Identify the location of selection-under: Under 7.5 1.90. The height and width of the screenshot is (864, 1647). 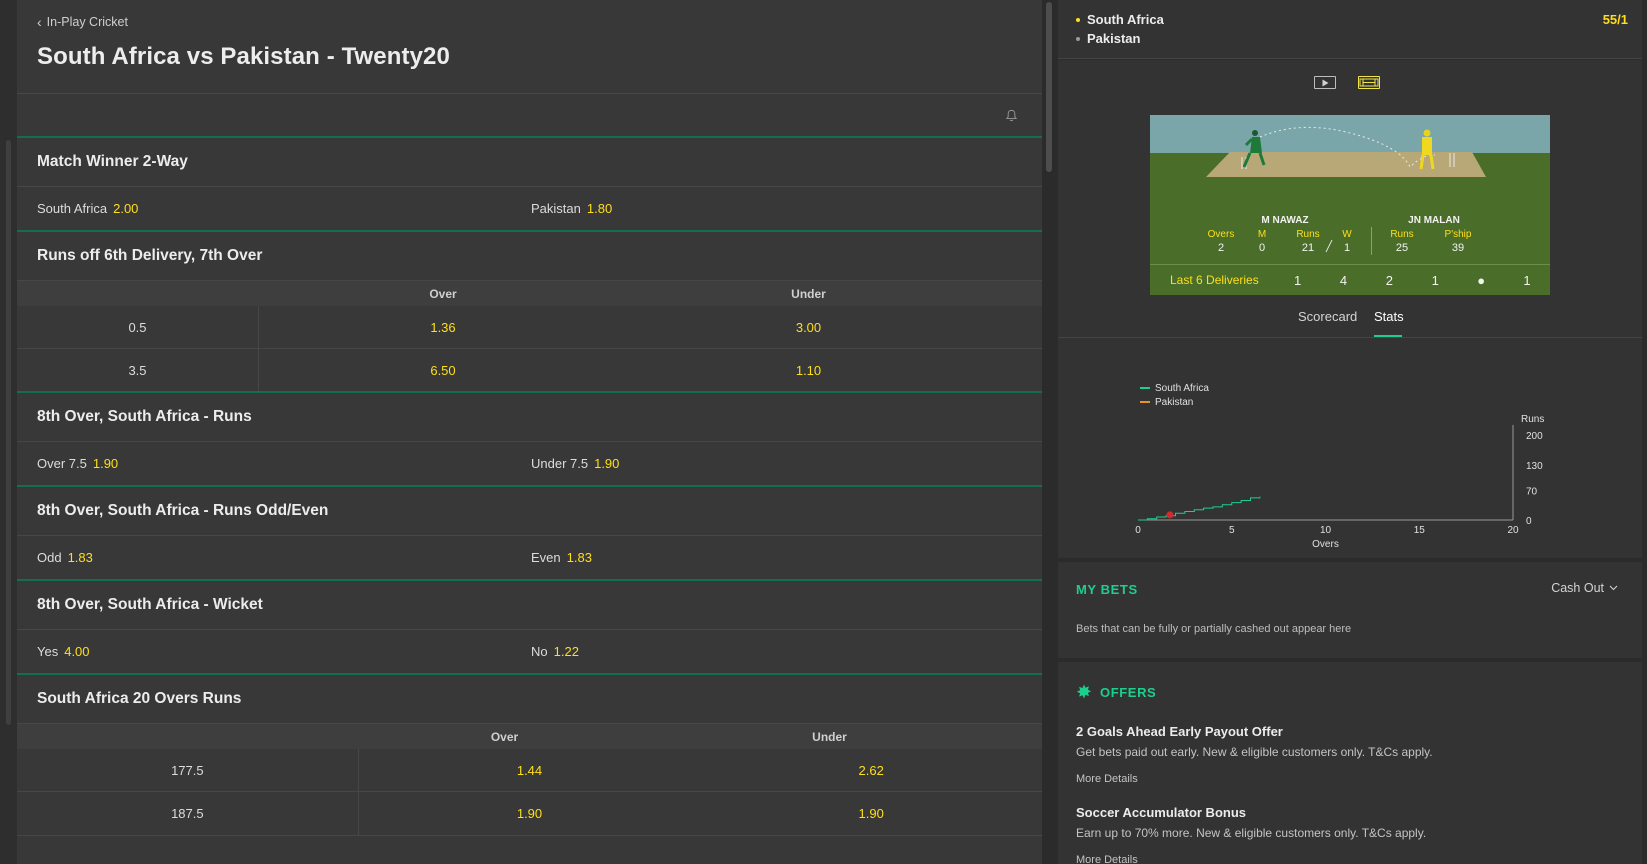
(786, 463).